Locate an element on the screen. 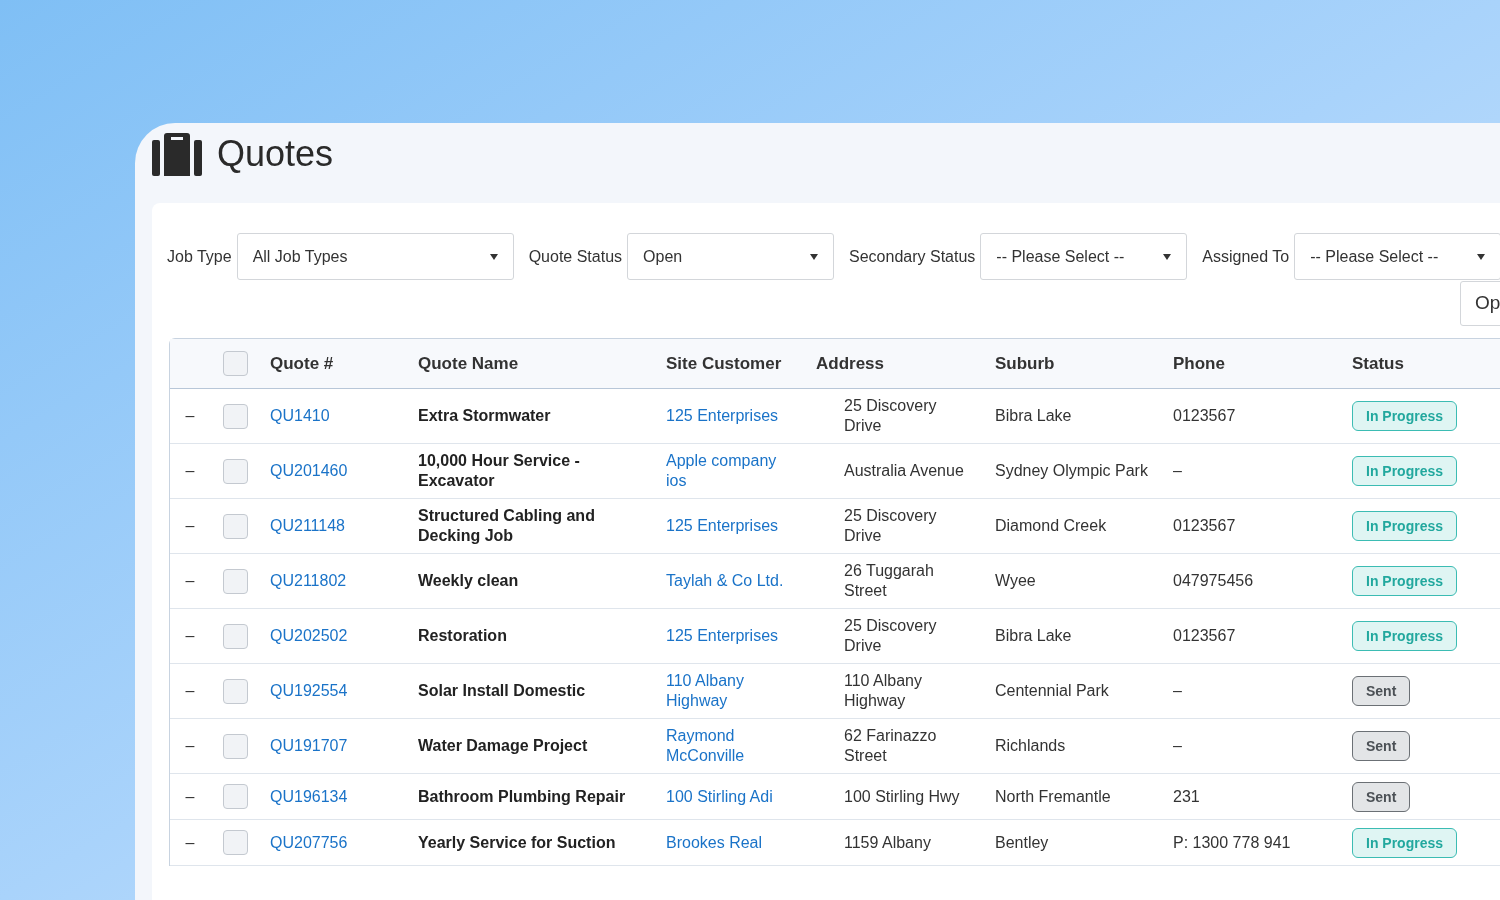 The width and height of the screenshot is (1500, 900). customer-link: Raymond McConville is located at coordinates (731, 746).